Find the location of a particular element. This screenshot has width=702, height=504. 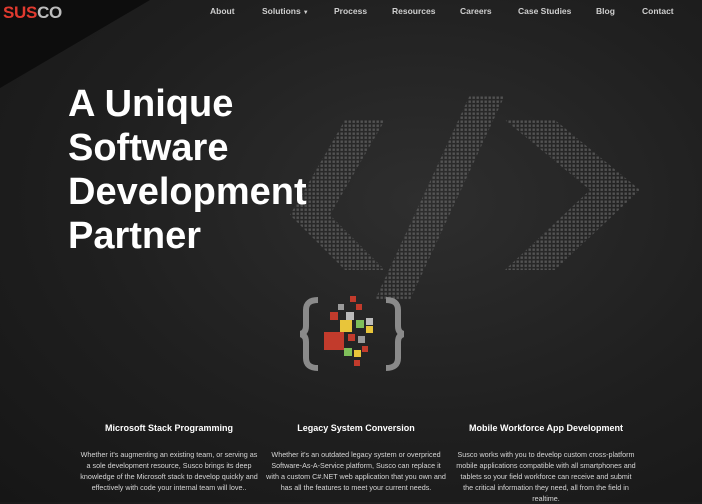

hero-line-3: Development is located at coordinates (187, 192).